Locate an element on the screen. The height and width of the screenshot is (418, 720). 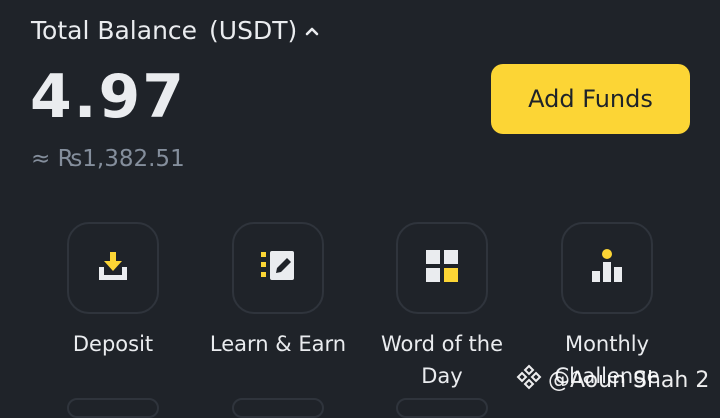
word-of-day-tile is located at coordinates (442, 268).